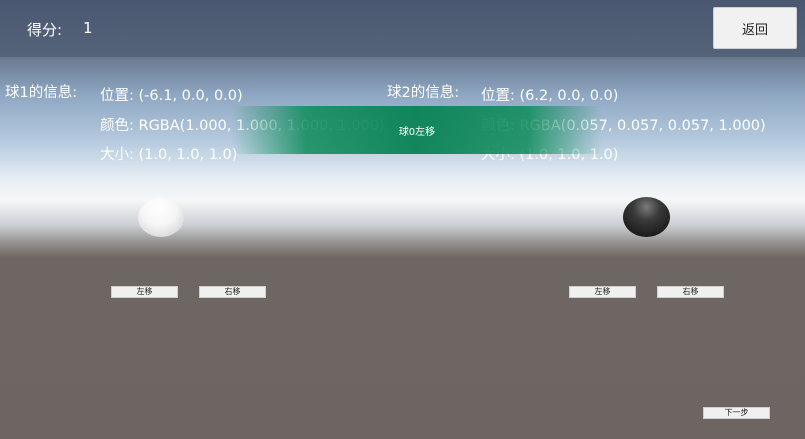 The image size is (805, 439). I want to click on black-ball, so click(646, 217).